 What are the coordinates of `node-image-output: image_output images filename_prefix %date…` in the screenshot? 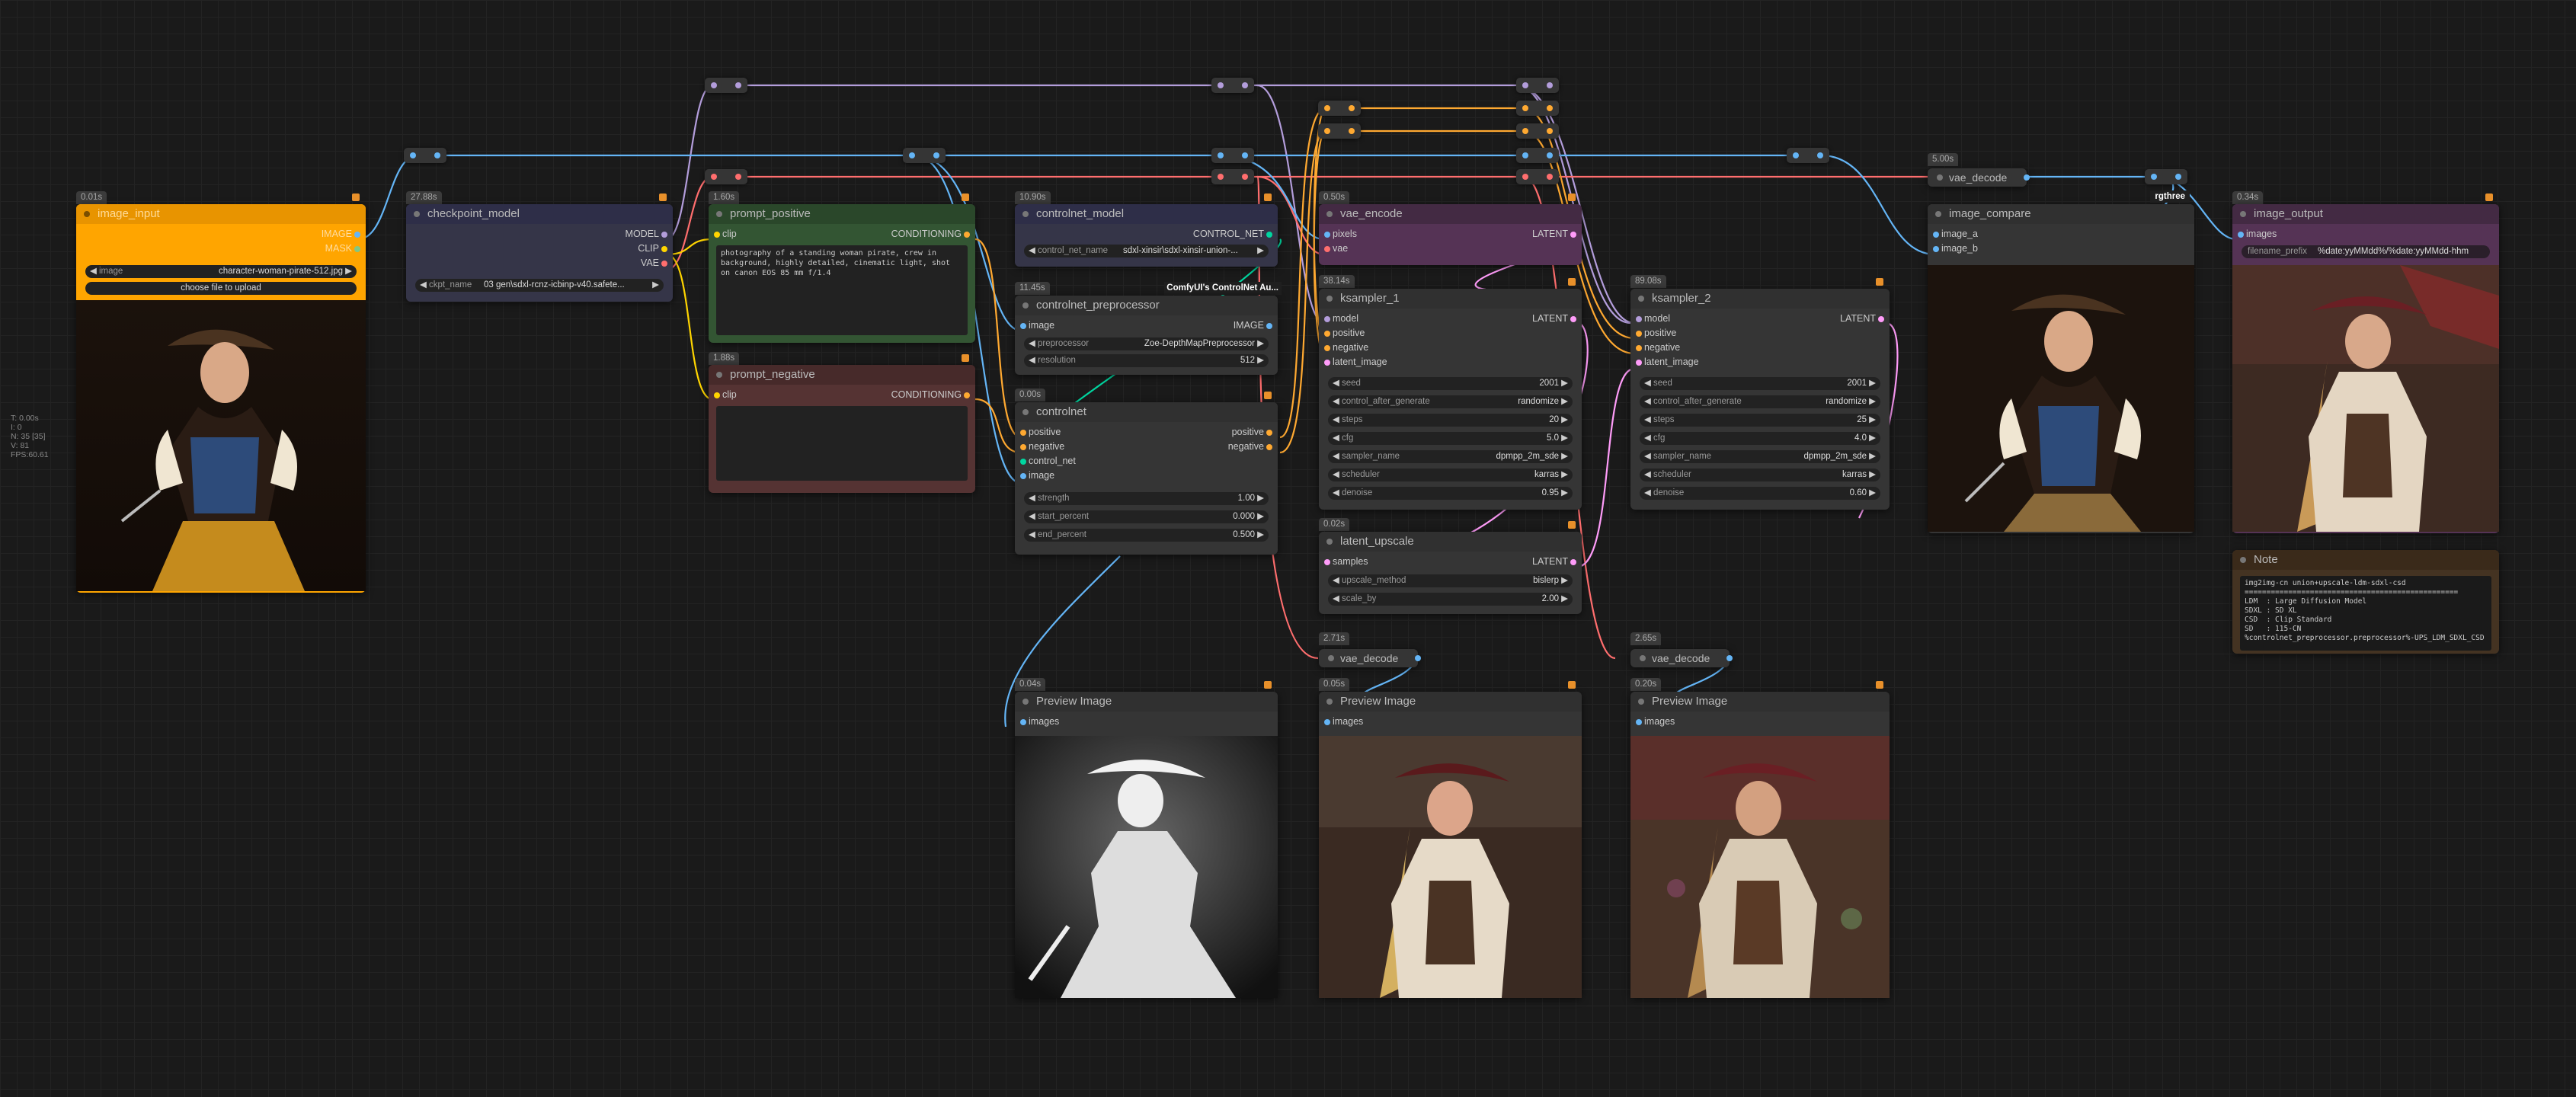 It's located at (2365, 363).